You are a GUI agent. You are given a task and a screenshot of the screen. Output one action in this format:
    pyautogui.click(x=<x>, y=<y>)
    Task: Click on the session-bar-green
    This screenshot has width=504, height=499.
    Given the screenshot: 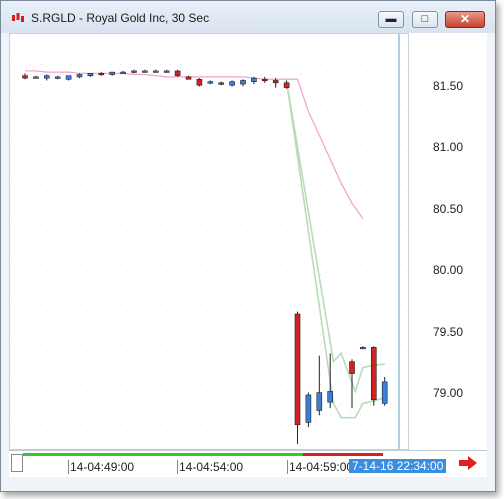 What is the action you would take?
    pyautogui.click(x=163, y=454)
    